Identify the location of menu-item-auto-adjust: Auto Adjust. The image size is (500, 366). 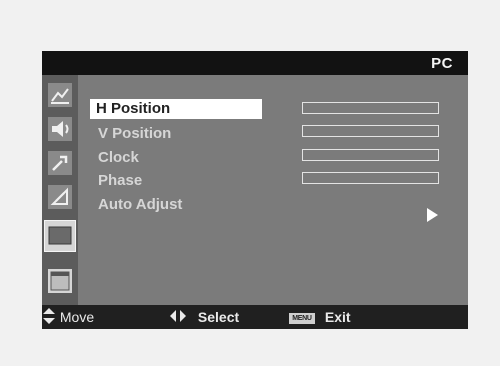
(136, 205).